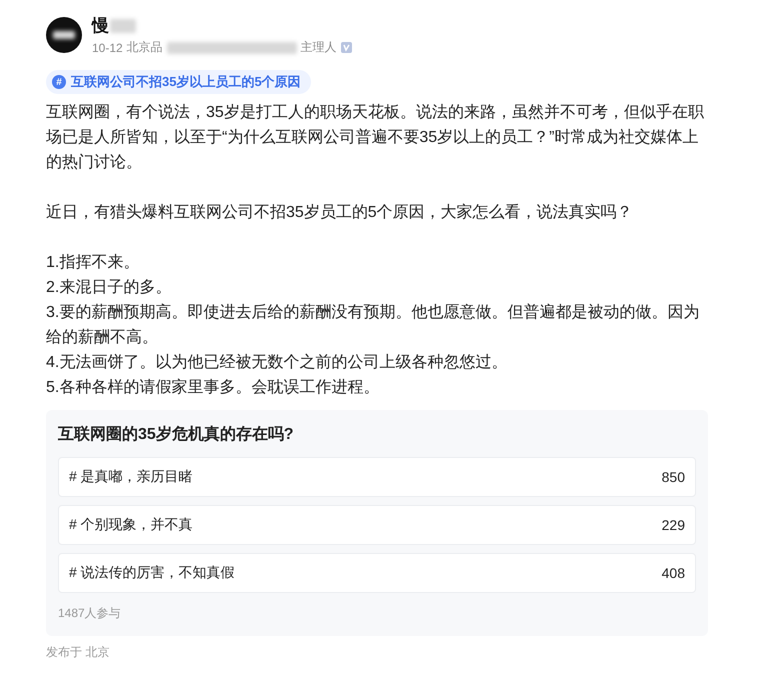  I want to click on publish-location: 发布于 北京, so click(78, 652).